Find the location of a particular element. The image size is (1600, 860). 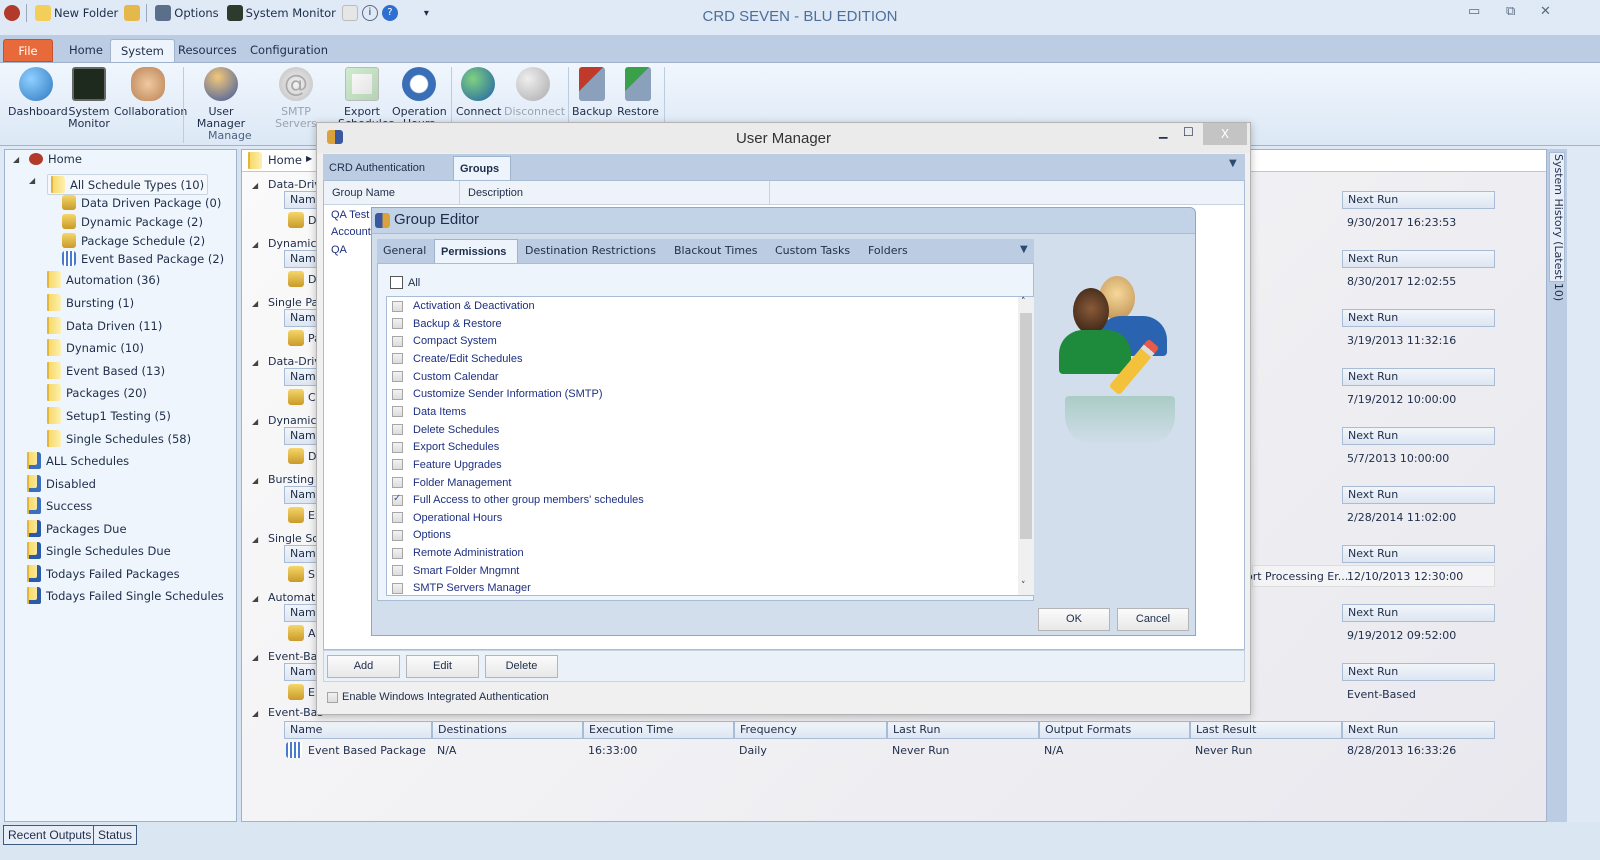

group-row: Accounts is located at coordinates (353, 232).